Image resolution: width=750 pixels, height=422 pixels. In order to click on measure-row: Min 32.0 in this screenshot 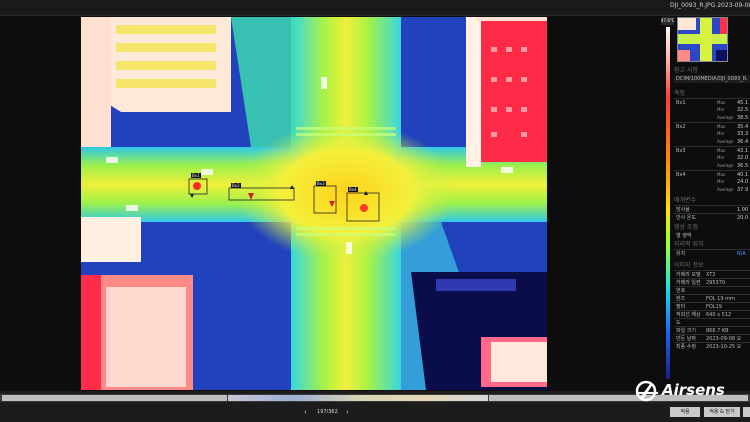, I will do `click(712, 158)`.